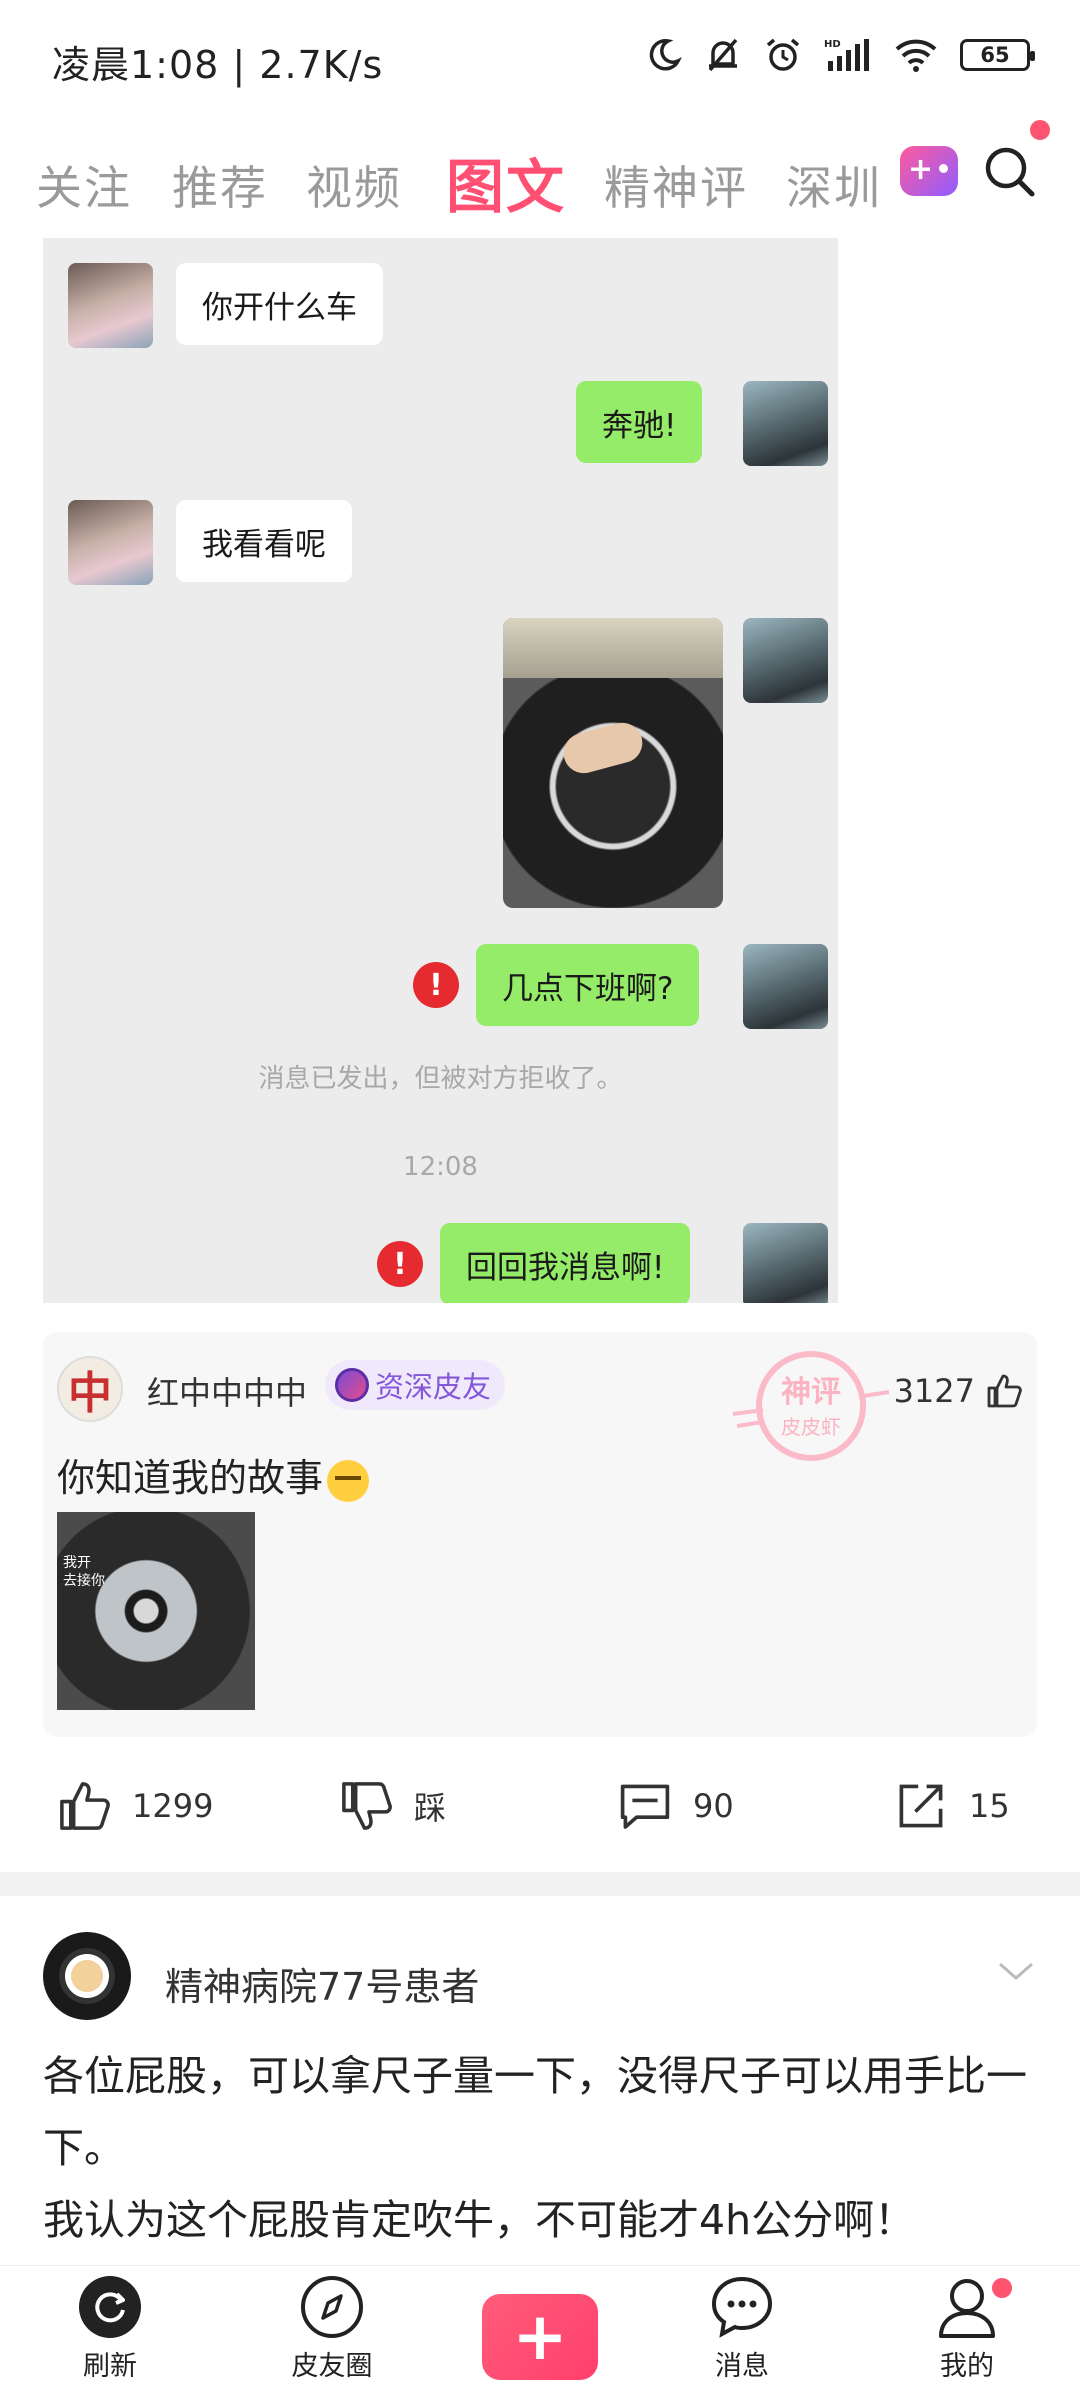 This screenshot has width=1080, height=2400. Describe the element at coordinates (811, 1427) in the screenshot. I see `watermark-text-bottom: 皮皮虾` at that location.